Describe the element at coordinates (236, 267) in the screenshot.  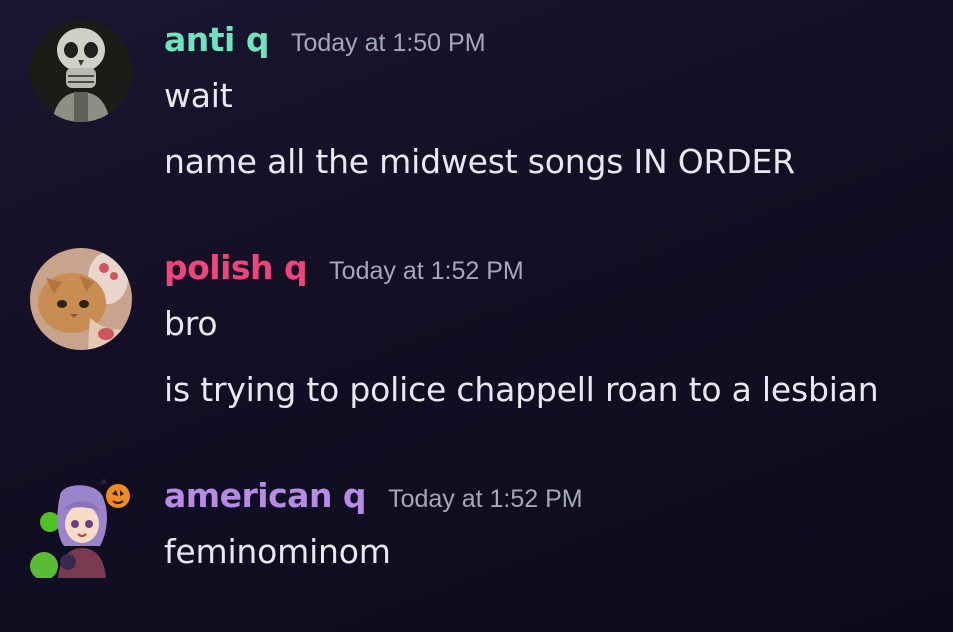
I see `username: polish q` at that location.